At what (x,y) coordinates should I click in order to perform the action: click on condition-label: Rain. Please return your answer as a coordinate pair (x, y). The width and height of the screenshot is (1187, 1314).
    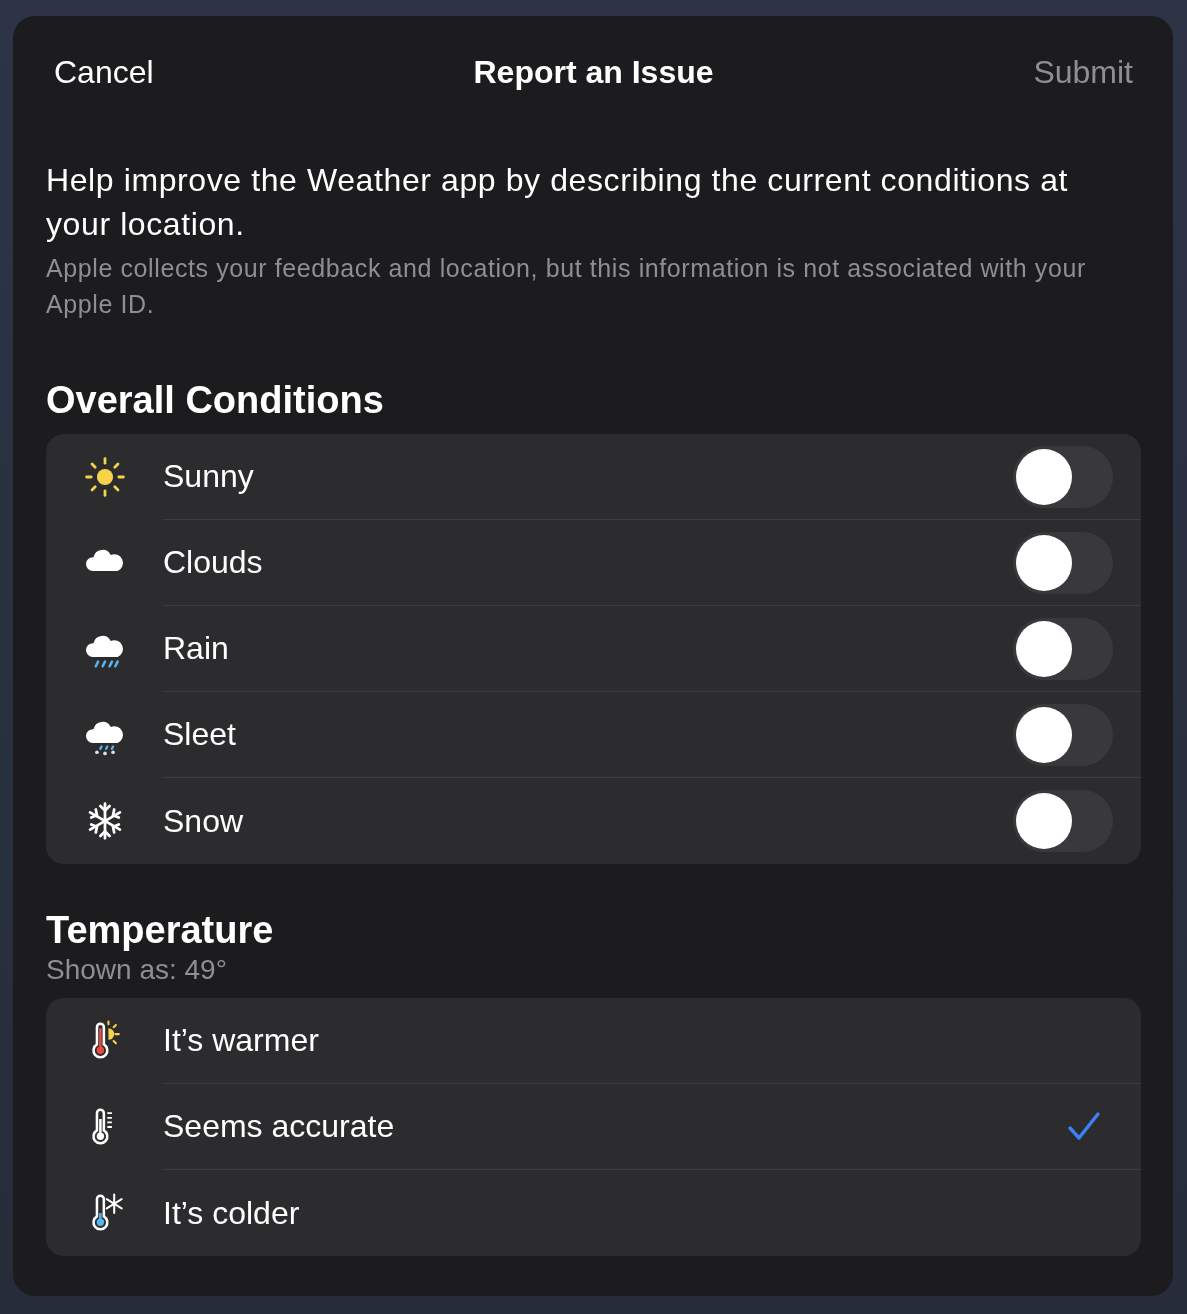
    Looking at the image, I should click on (196, 648).